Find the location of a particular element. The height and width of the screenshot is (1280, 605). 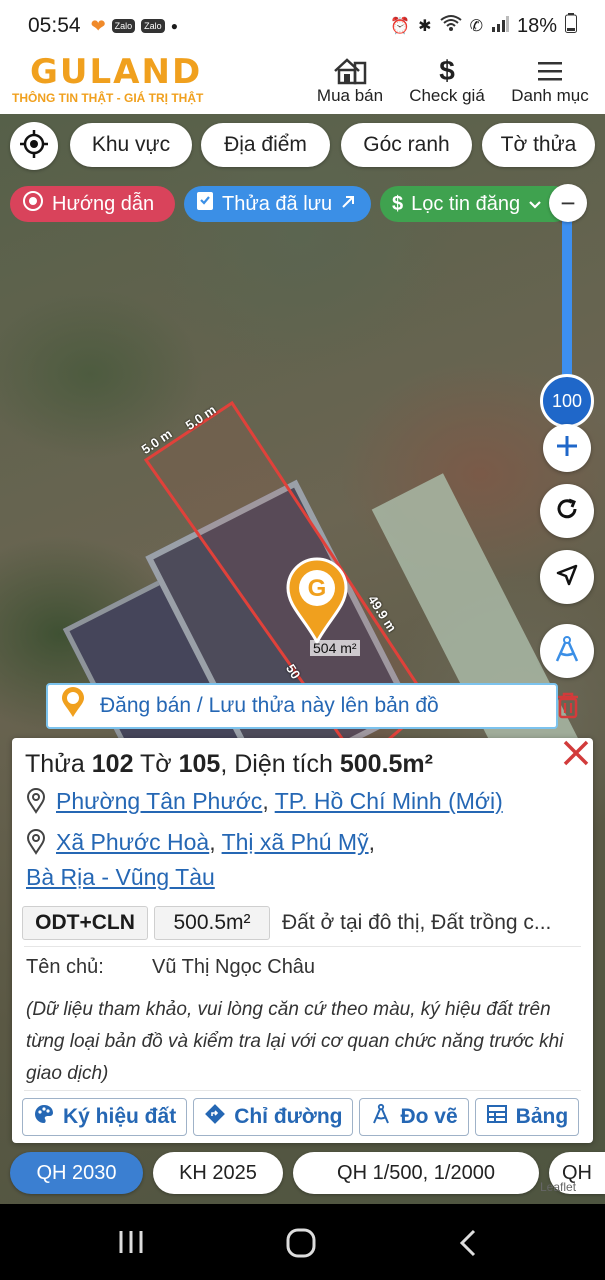

post-listing-banner: Đăng bán / Lưu thửa này lên bản đồ is located at coordinates (302, 706).